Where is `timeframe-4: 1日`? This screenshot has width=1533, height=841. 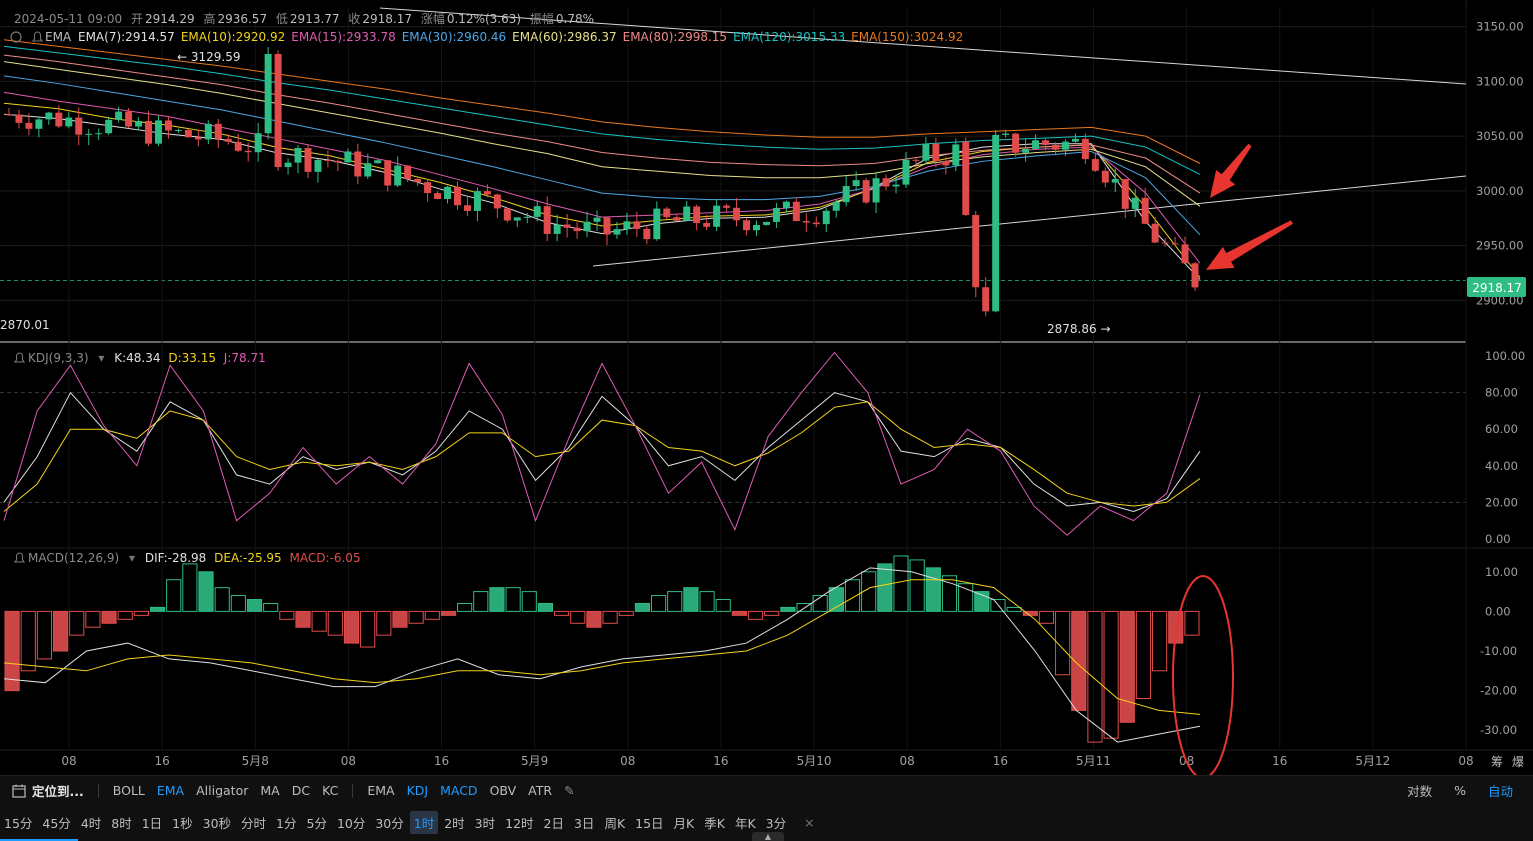
timeframe-4: 1日 is located at coordinates (152, 822).